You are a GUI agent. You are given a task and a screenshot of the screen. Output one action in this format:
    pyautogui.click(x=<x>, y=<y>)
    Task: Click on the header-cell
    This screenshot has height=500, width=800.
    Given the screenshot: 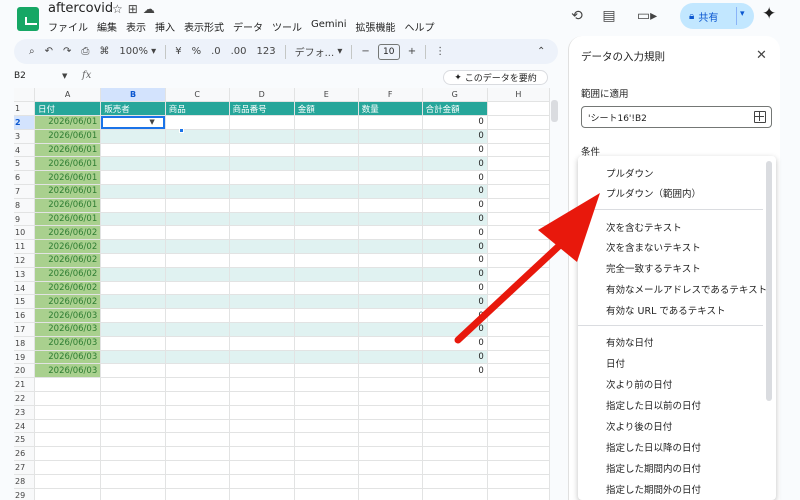 What is the action you would take?
    pyautogui.click(x=518, y=109)
    